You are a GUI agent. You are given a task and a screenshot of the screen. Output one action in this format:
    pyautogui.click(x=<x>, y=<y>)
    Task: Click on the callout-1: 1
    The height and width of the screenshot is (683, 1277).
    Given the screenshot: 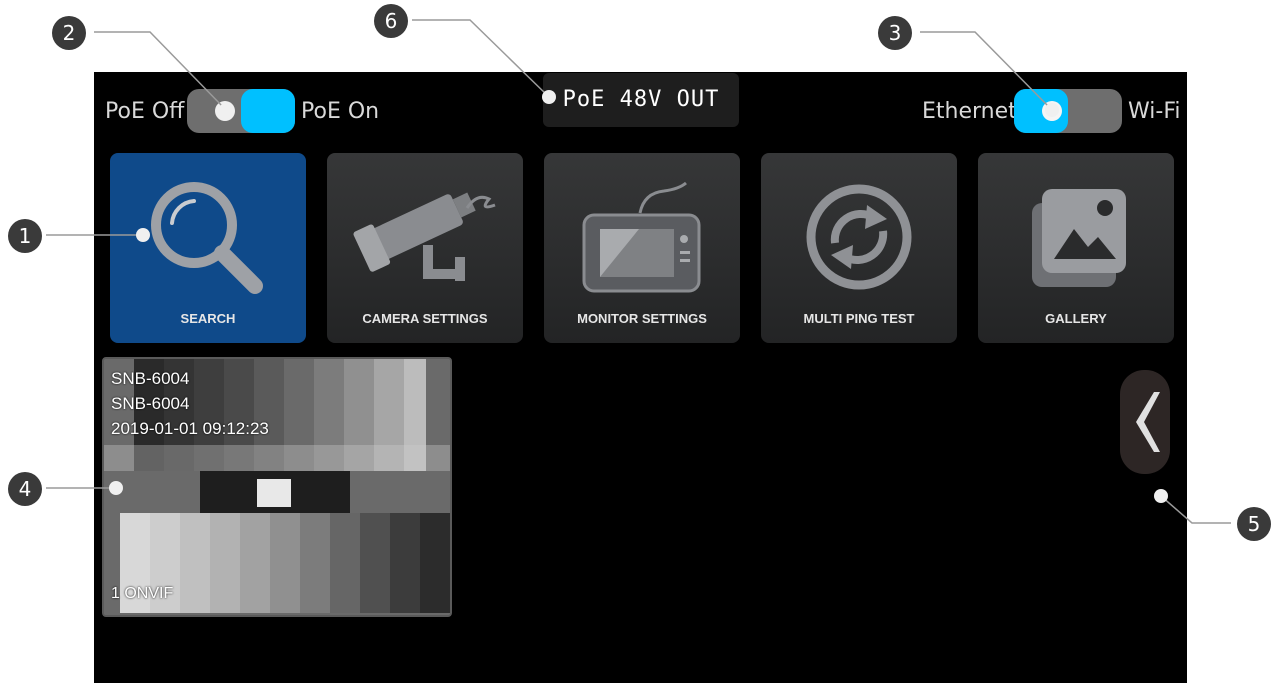 What is the action you would take?
    pyautogui.click(x=25, y=236)
    